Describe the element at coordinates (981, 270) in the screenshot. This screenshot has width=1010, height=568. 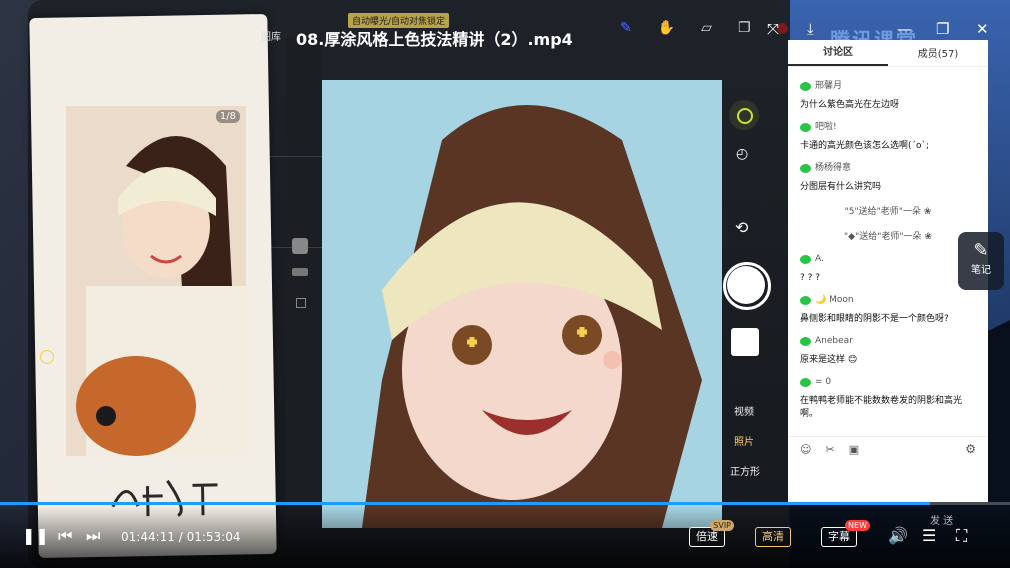
I see `notes-label: 笔记` at that location.